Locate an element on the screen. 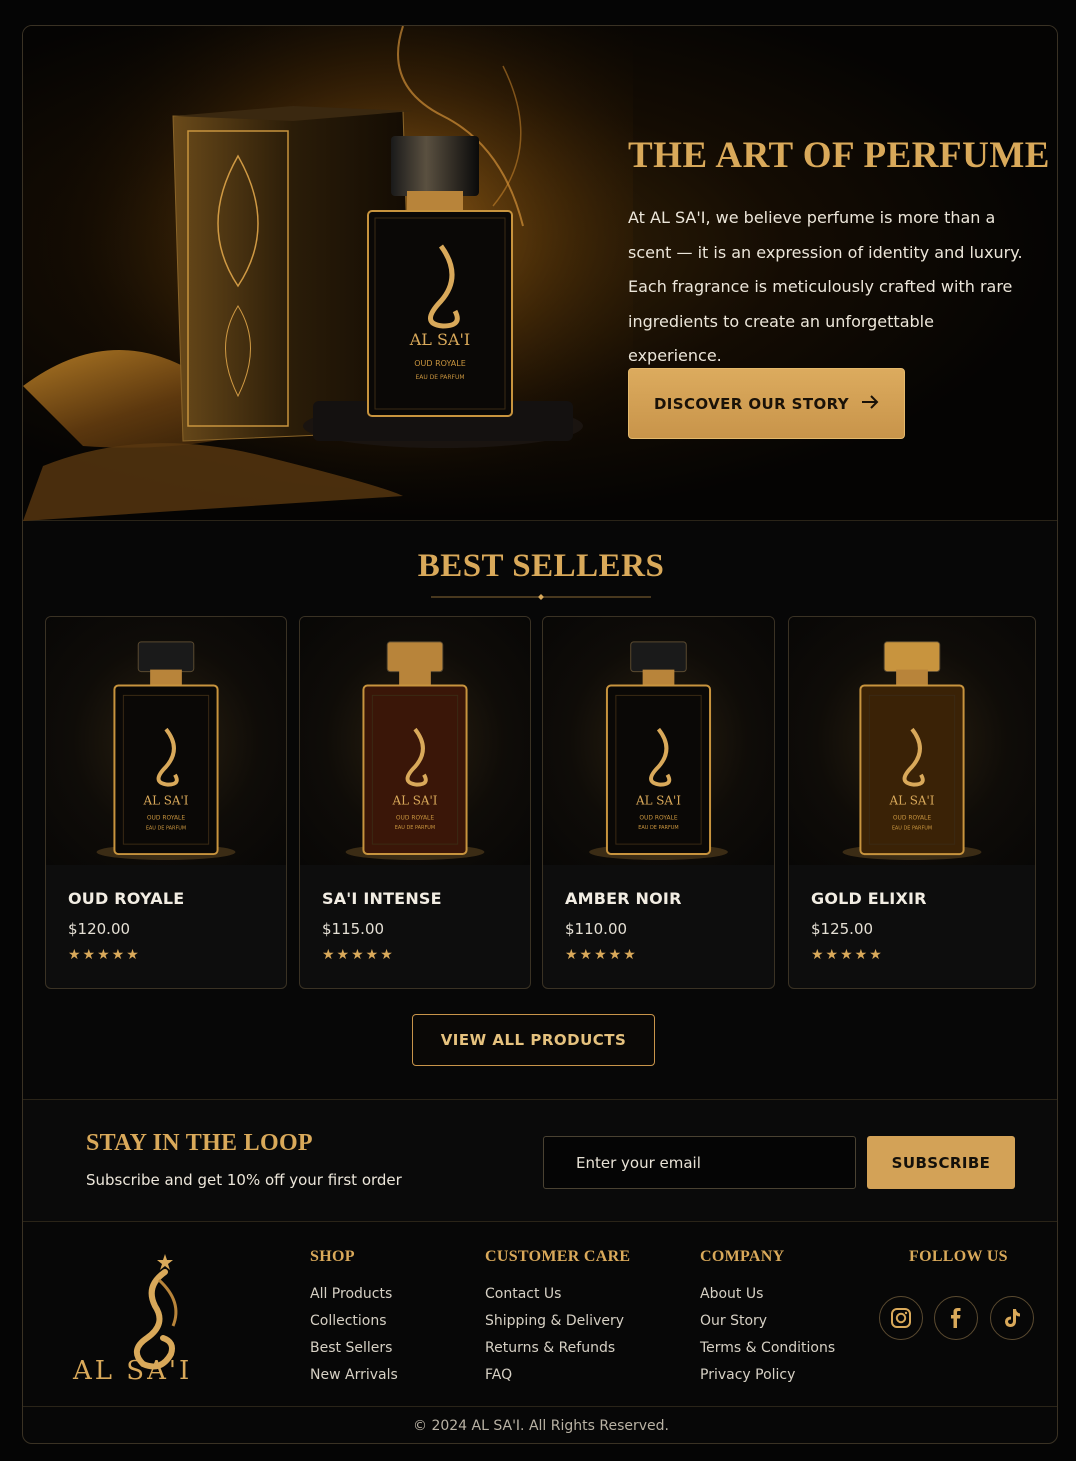  svg-text: EAU DE PARFUM is located at coordinates (439, 377).